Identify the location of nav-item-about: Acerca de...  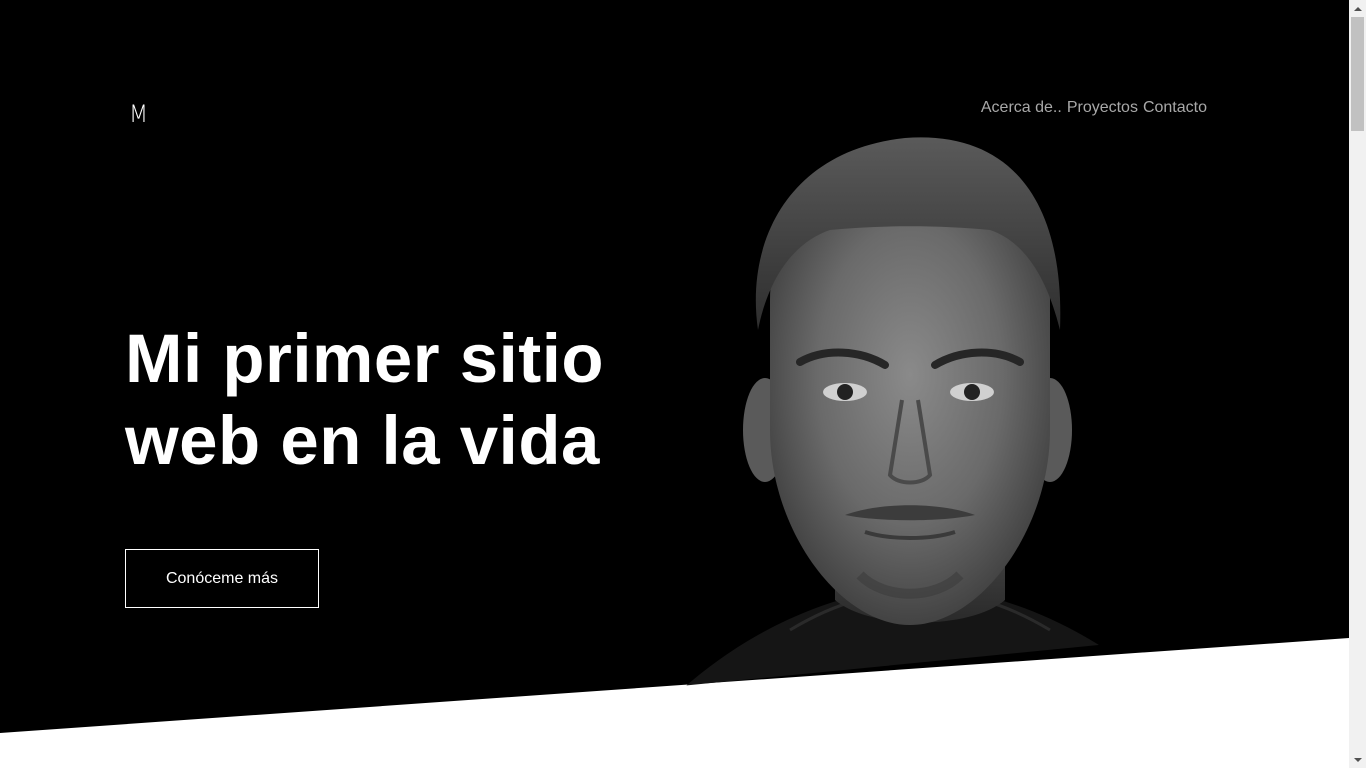
(1021, 108).